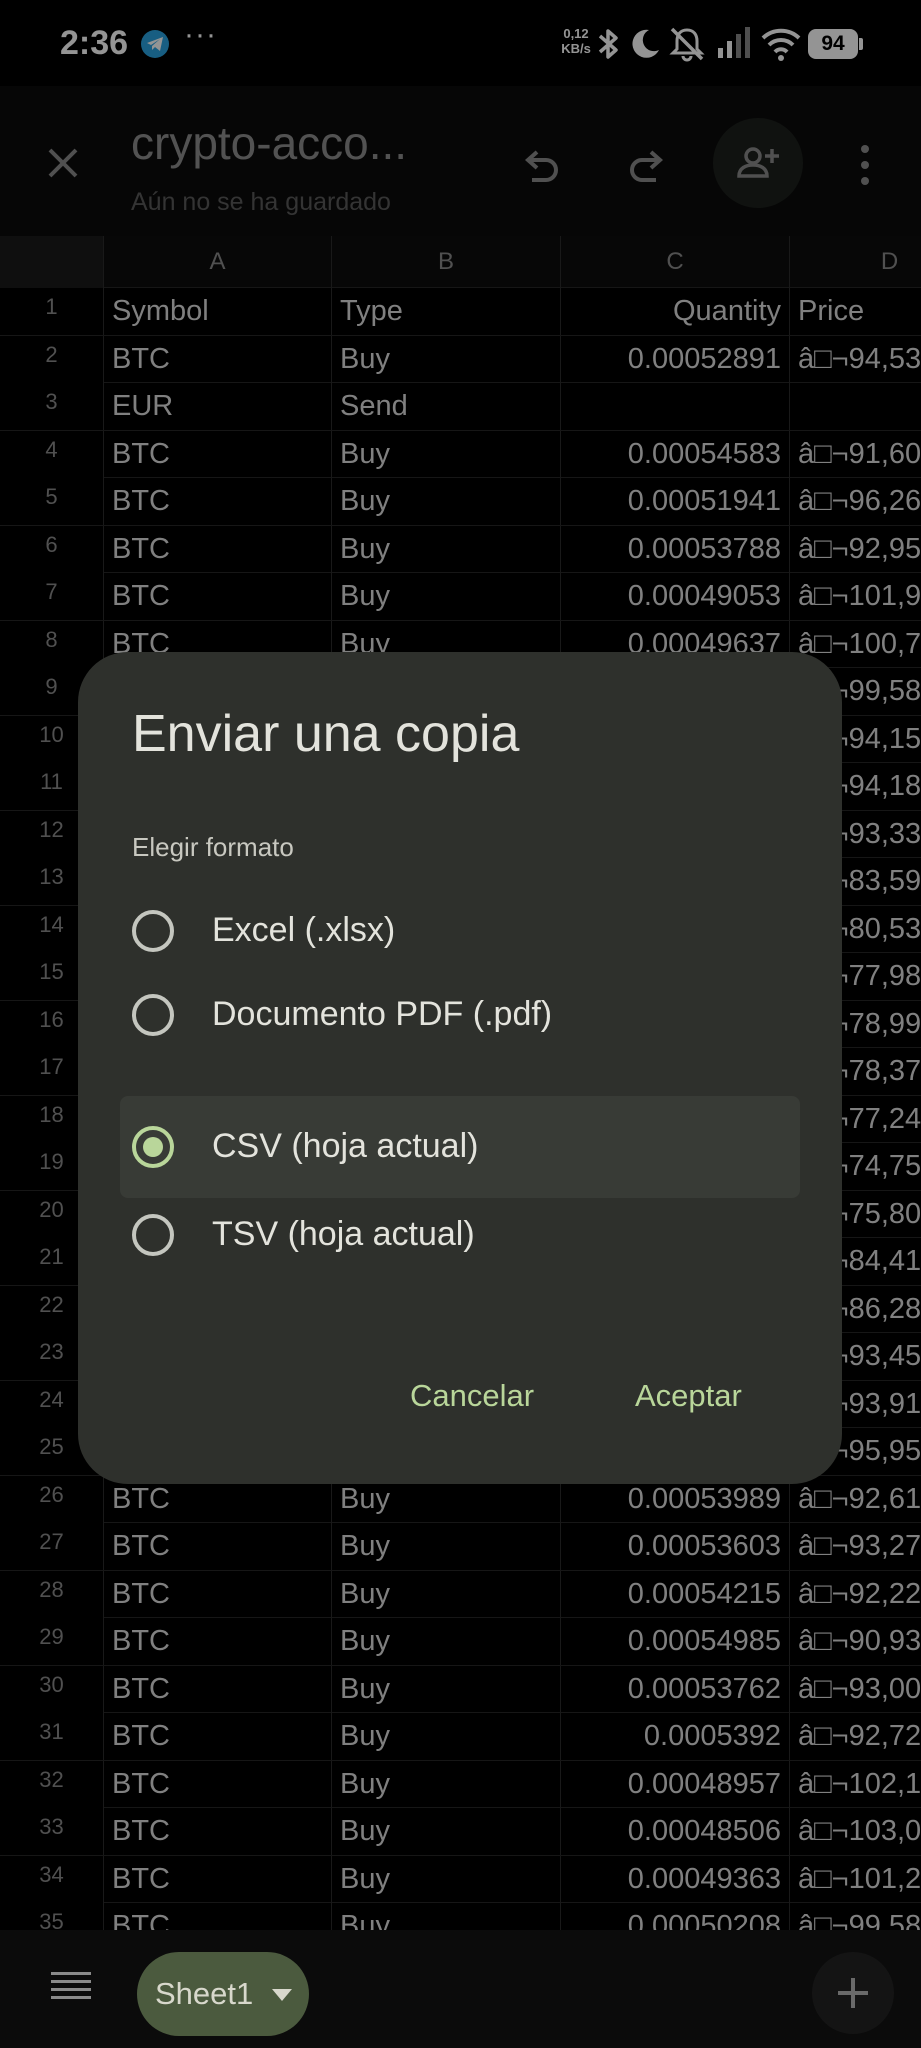 Image resolution: width=921 pixels, height=2048 pixels. Describe the element at coordinates (153, 1015) in the screenshot. I see `radio-pdf` at that location.